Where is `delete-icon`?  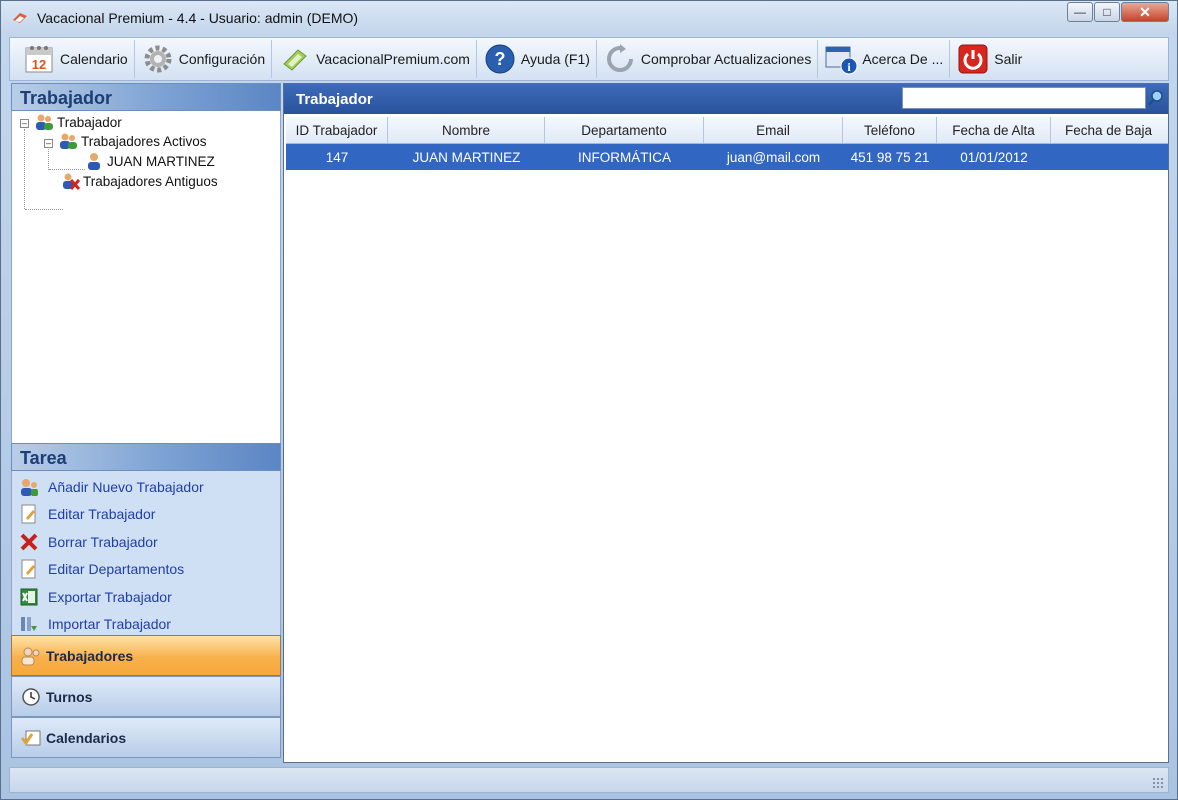
delete-icon is located at coordinates (29, 542).